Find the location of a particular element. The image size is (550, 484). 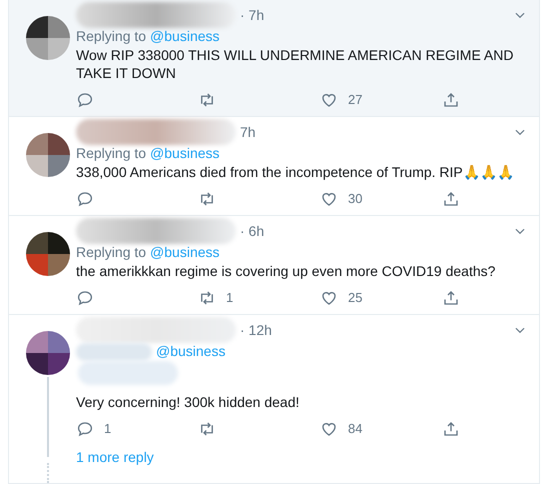

tweet-text: the amerikkkan regime is covering up even more COVID19 deaths? is located at coordinates (286, 271).